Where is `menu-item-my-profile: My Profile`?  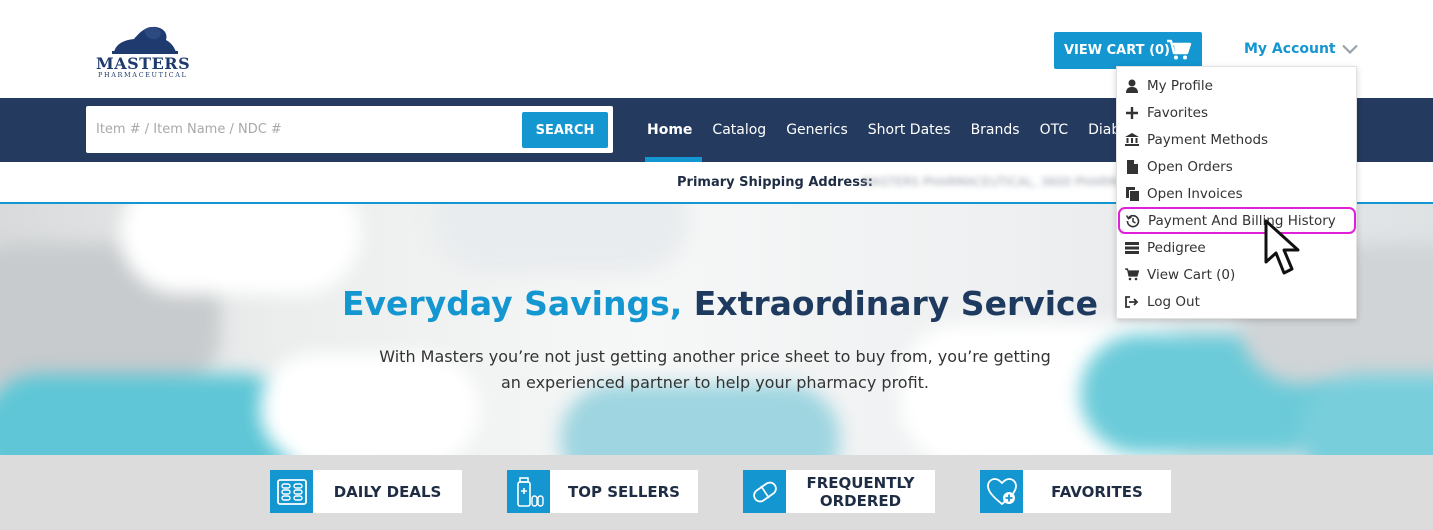 menu-item-my-profile: My Profile is located at coordinates (1236, 85).